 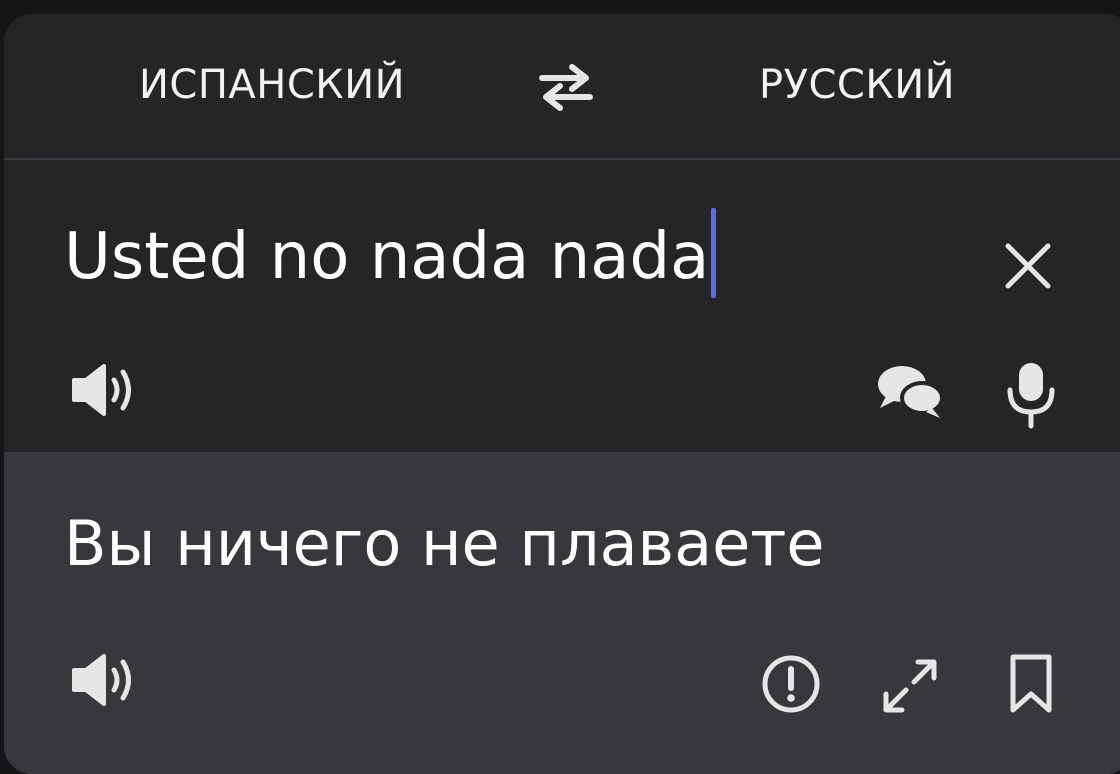 I want to click on report-error-button, so click(x=791, y=684).